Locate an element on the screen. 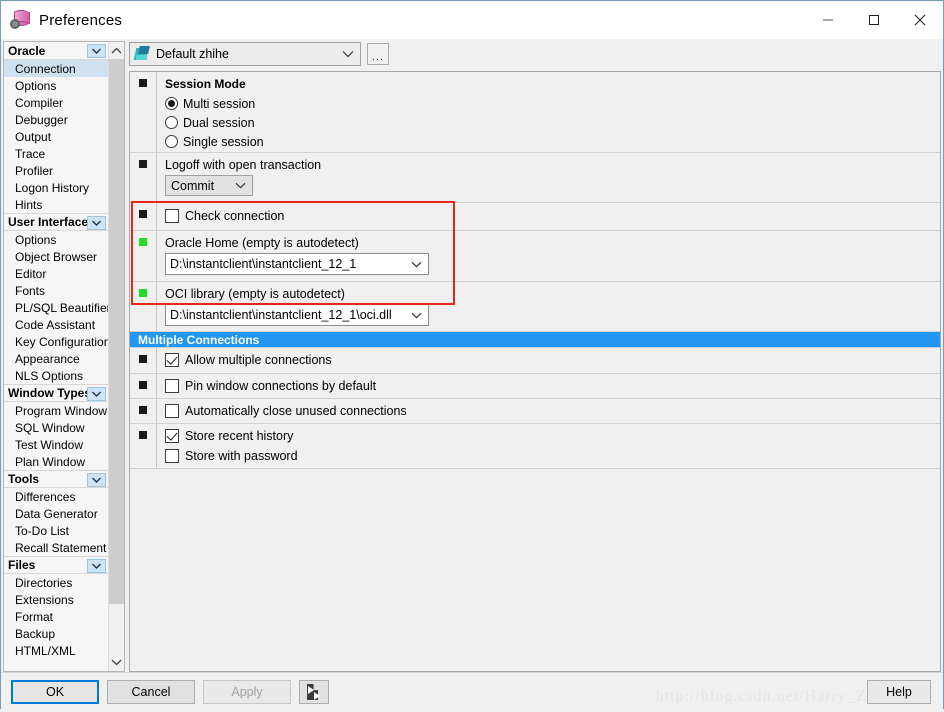 This screenshot has height=712, width=944. sidebar-item-ui-options: Options is located at coordinates (56, 239).